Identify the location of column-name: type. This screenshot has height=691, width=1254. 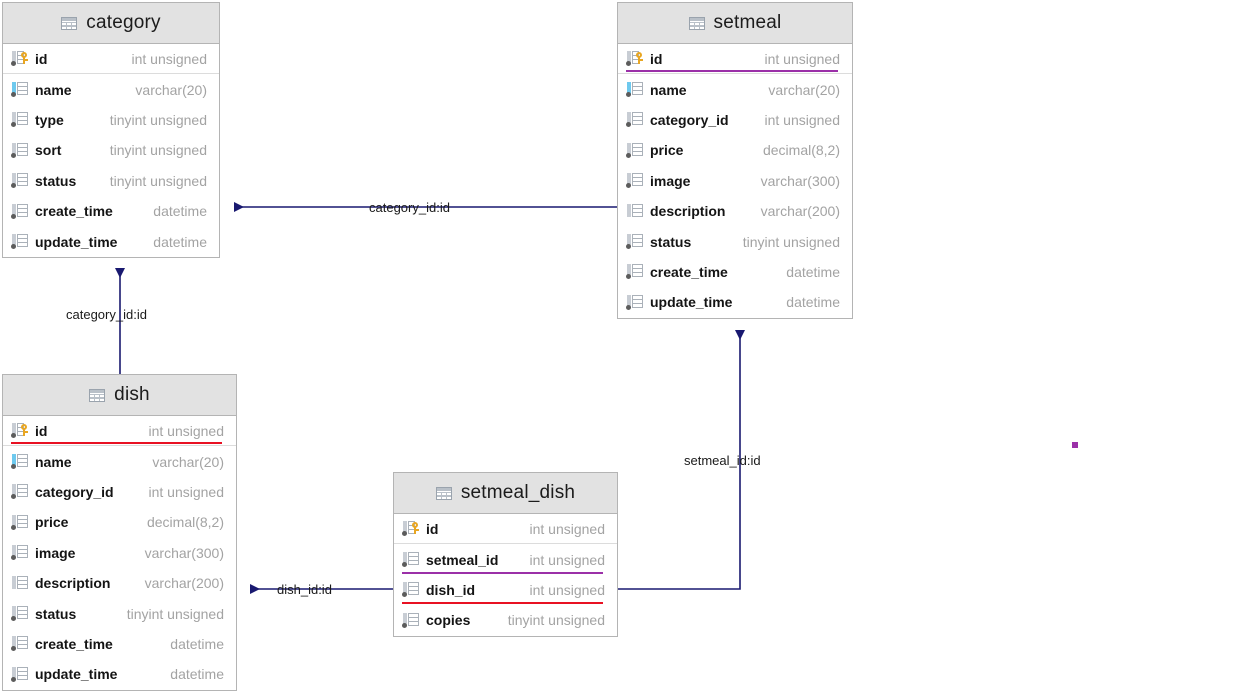
(49, 119).